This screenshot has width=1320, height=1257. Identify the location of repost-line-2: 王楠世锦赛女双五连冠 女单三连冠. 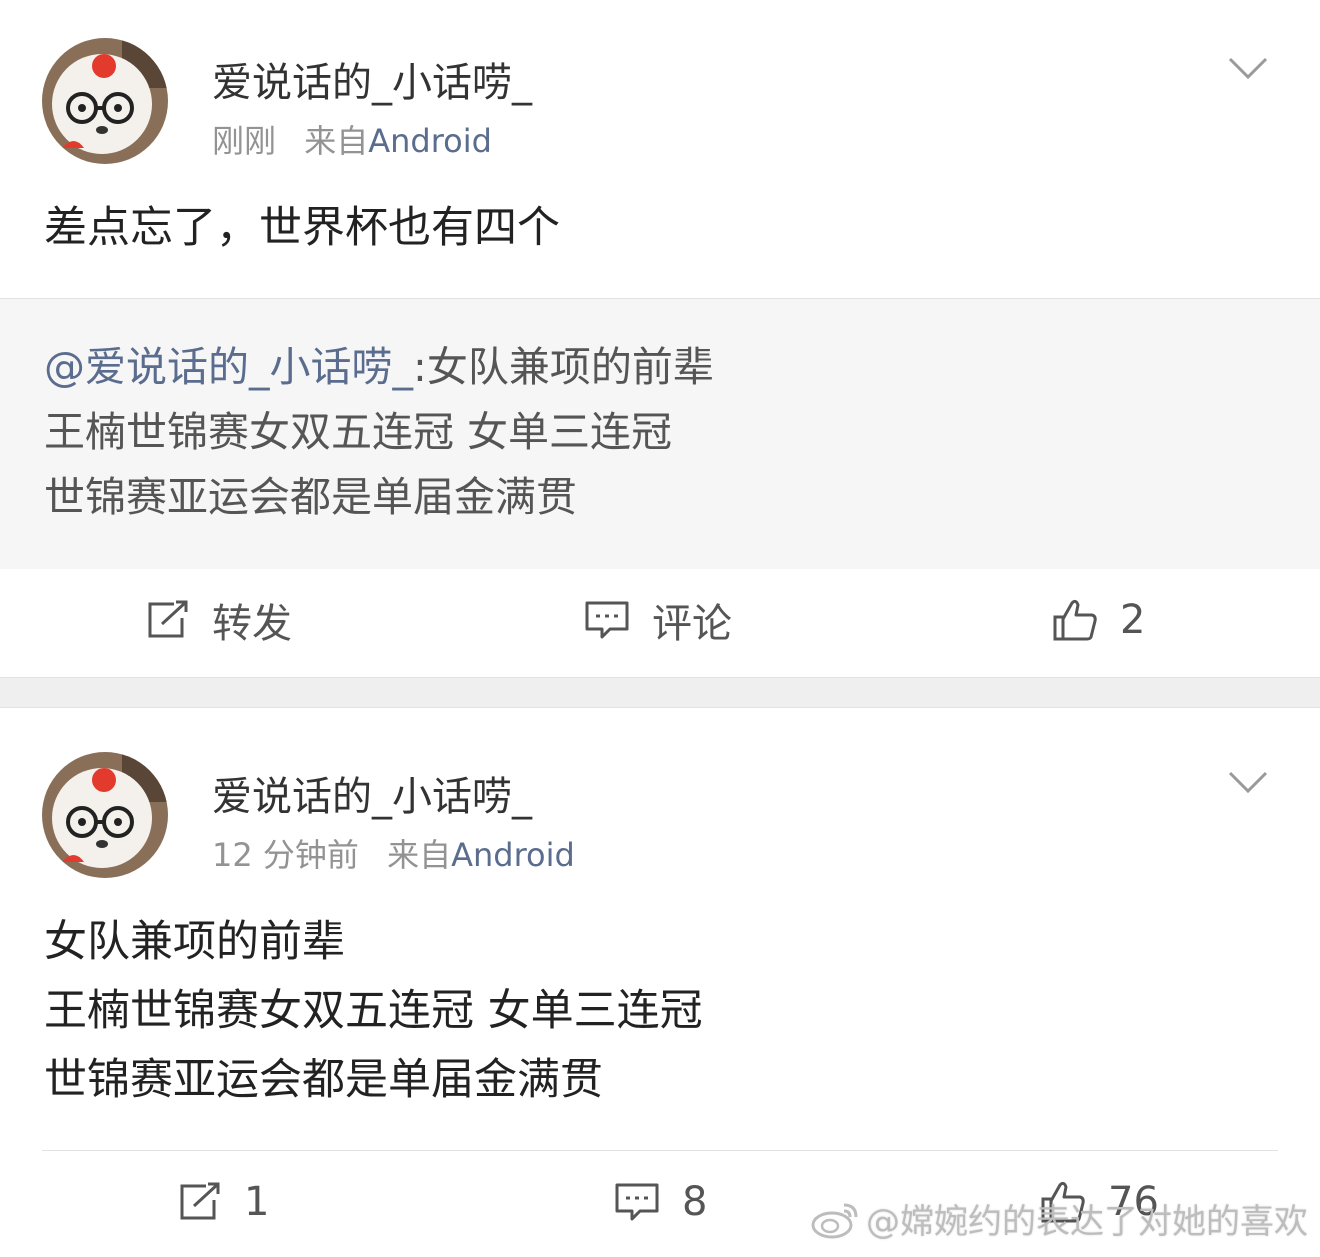
(358, 432).